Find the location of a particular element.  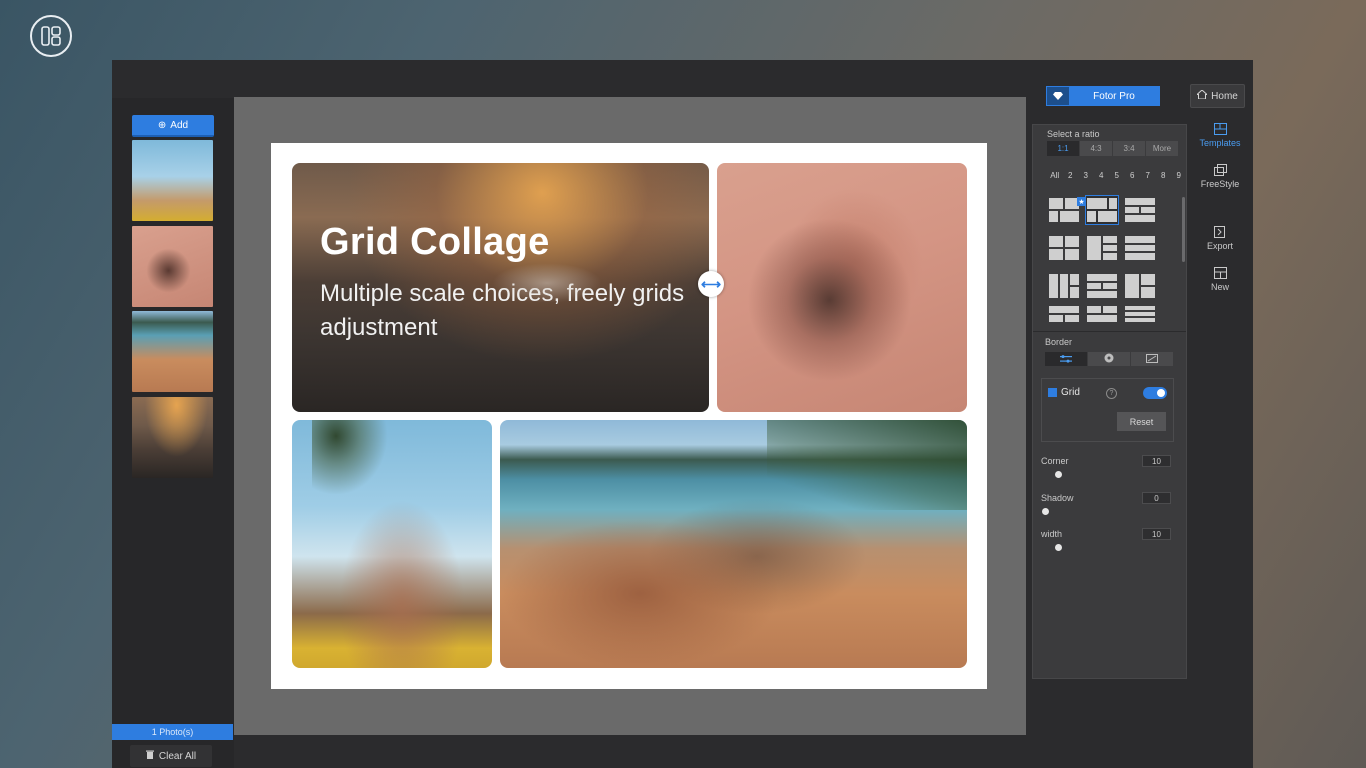

nav-freestyle-label: FreeStyle is located at coordinates (1220, 184).